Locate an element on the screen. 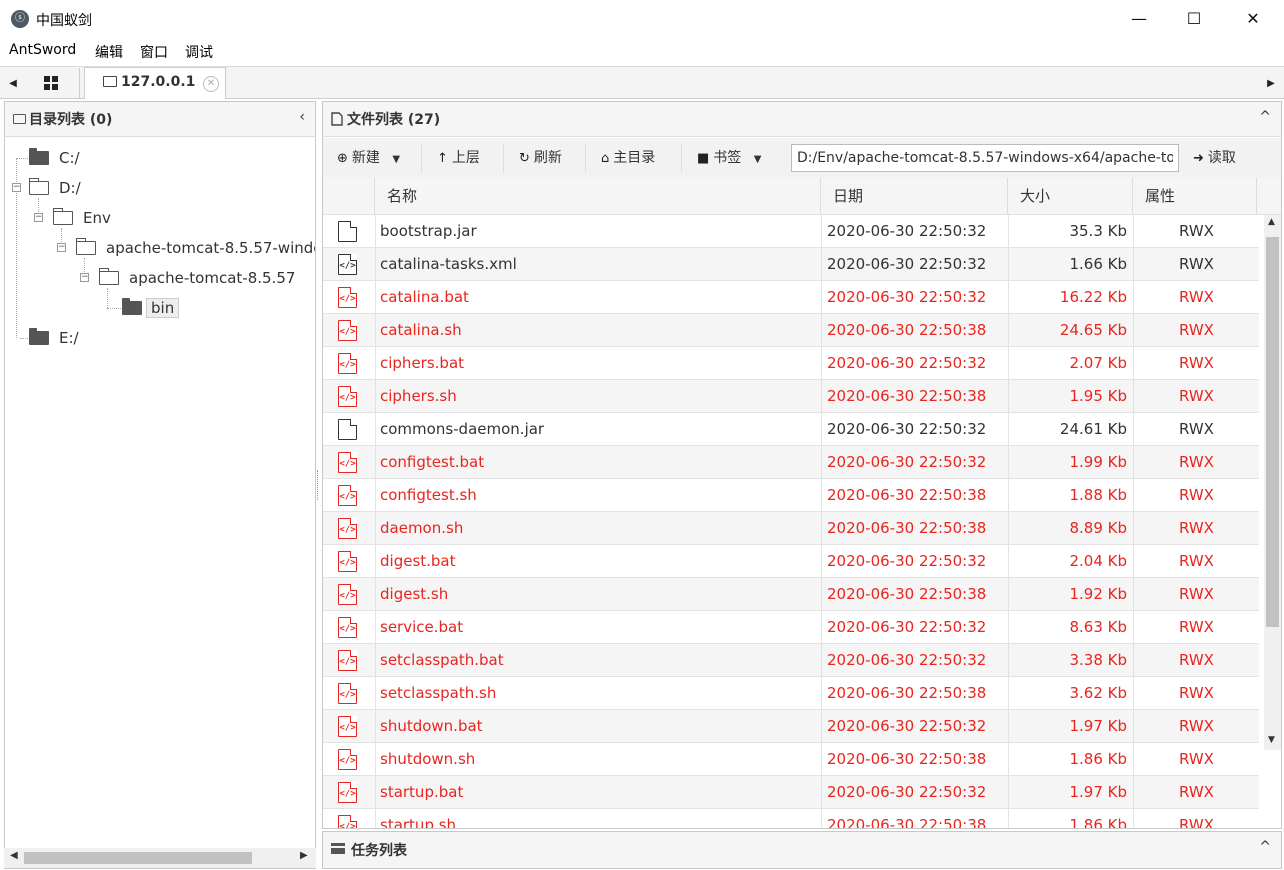  scroll-right-icon: ▶ is located at coordinates (304, 855).